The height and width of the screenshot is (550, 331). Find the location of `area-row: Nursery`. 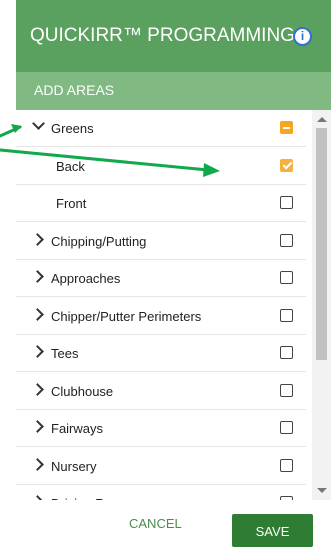

area-row: Nursery is located at coordinates (161, 466).